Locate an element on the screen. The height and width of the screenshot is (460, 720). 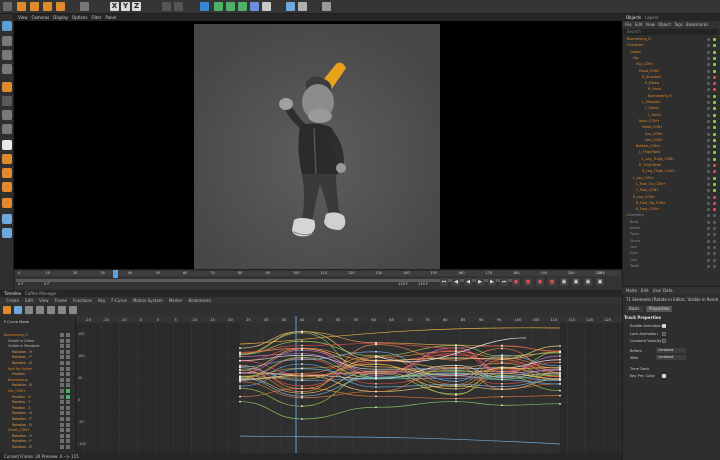
object-row: Hip is located at coordinates (671, 58).